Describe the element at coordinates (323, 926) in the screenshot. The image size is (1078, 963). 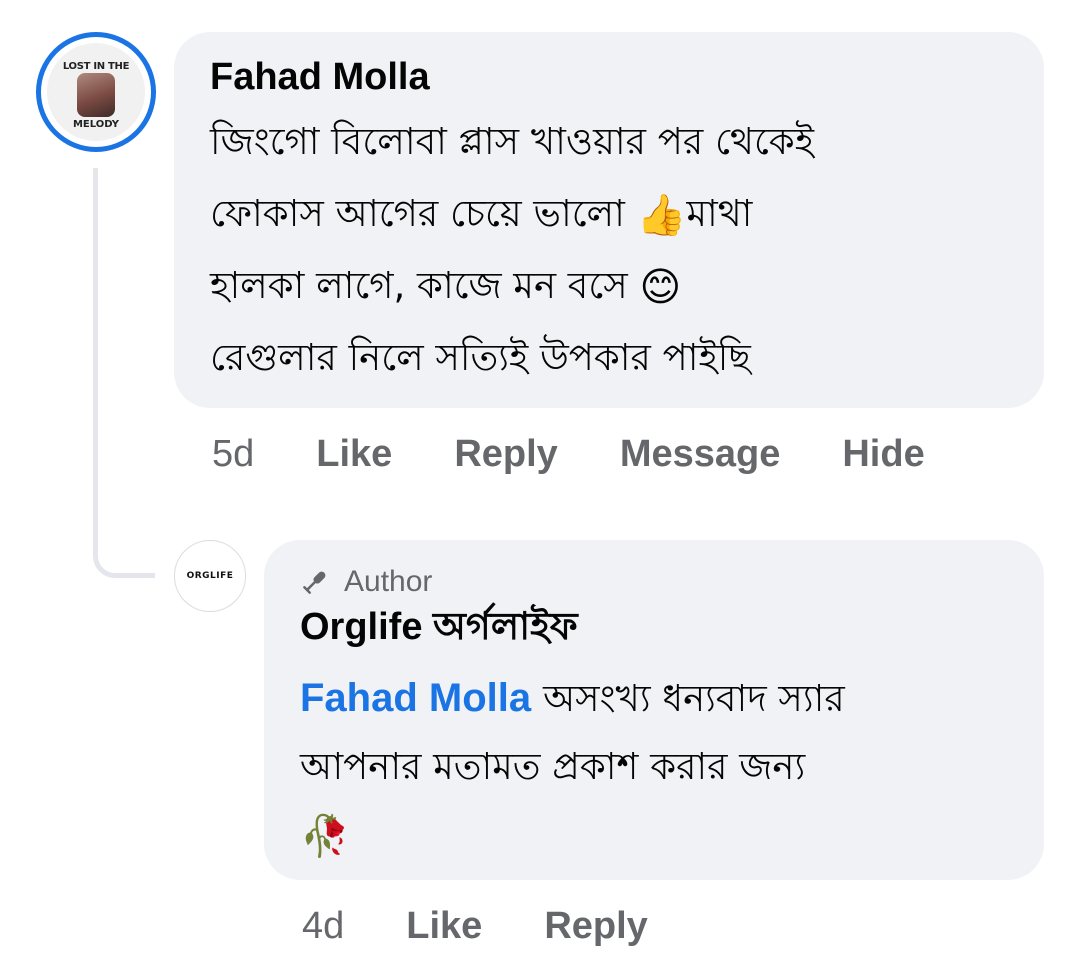
I see `reply-timestamp: 4d` at that location.